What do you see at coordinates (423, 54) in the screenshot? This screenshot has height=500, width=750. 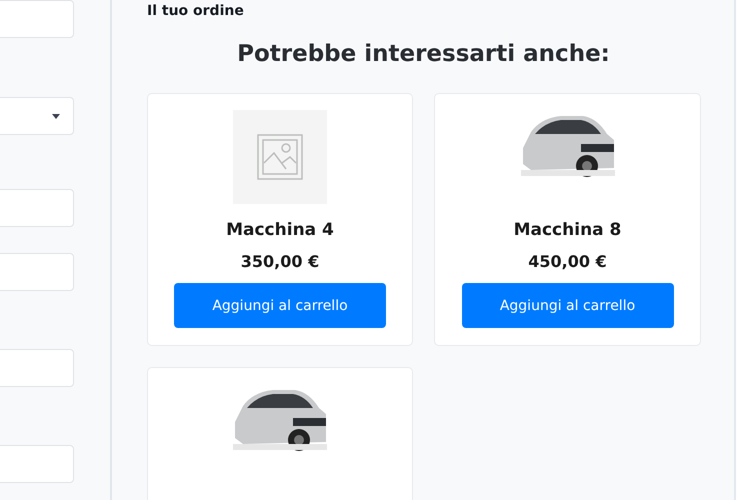 I see `section-heading: Potrebbe interessarti anche:` at bounding box center [423, 54].